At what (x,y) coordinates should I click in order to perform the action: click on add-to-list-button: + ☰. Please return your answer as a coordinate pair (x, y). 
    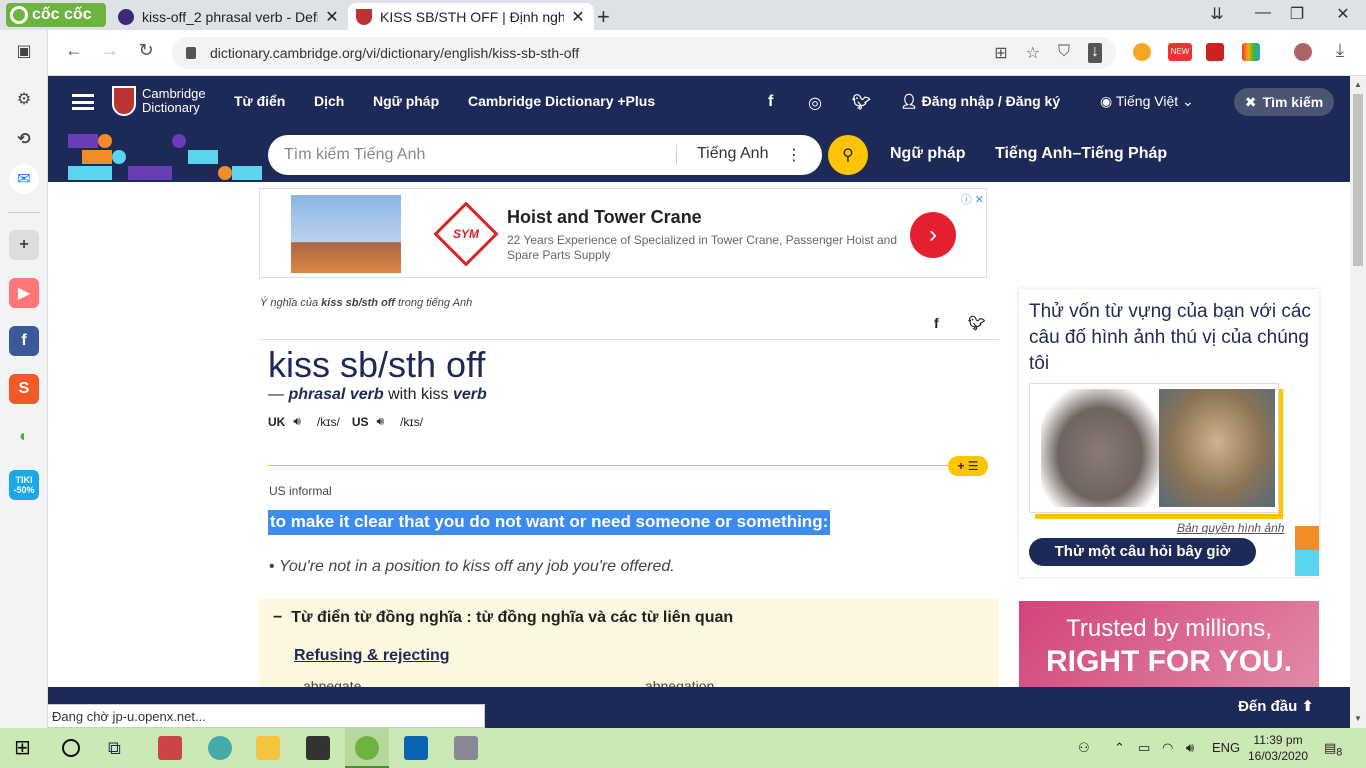
    Looking at the image, I should click on (968, 466).